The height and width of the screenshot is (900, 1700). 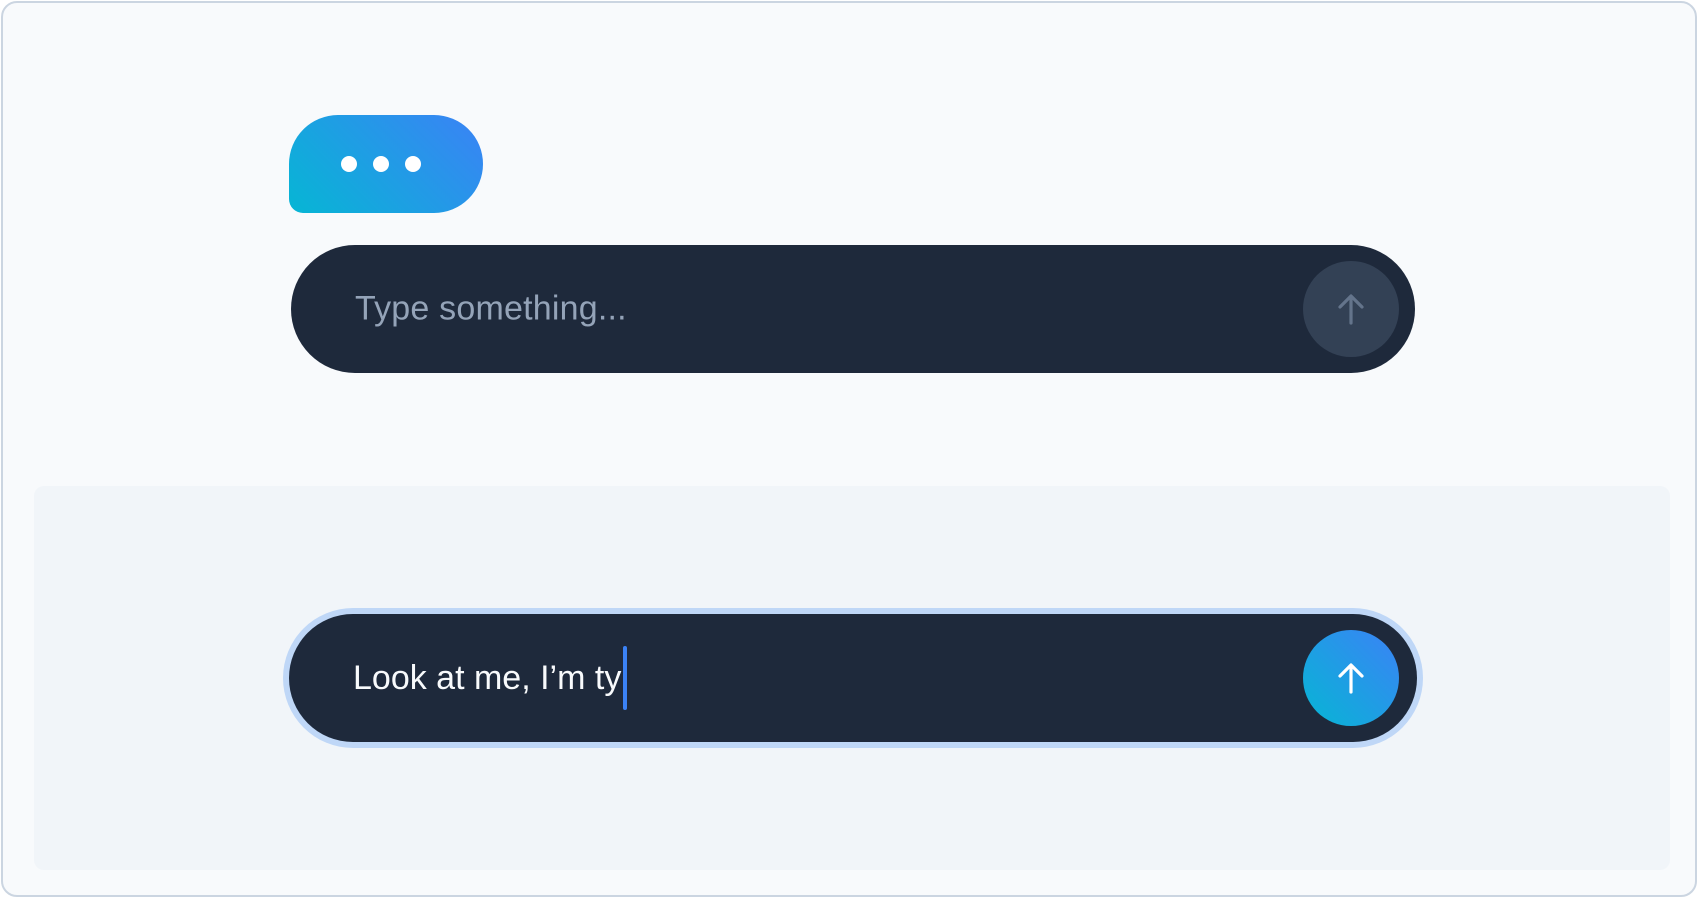 I want to click on send-button-disabled, so click(x=1351, y=309).